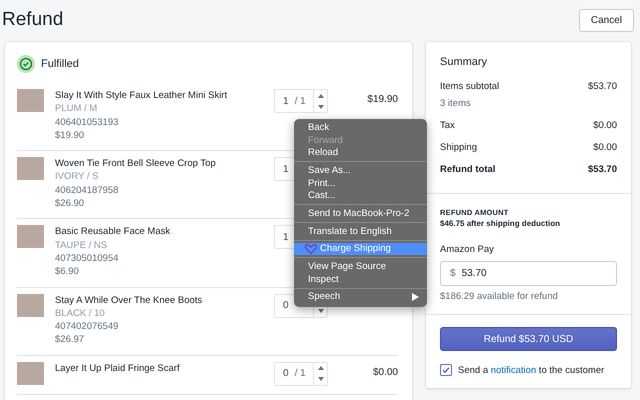 Image resolution: width=640 pixels, height=400 pixels. Describe the element at coordinates (382, 99) in the screenshot. I see `line-total: $19.90` at that location.